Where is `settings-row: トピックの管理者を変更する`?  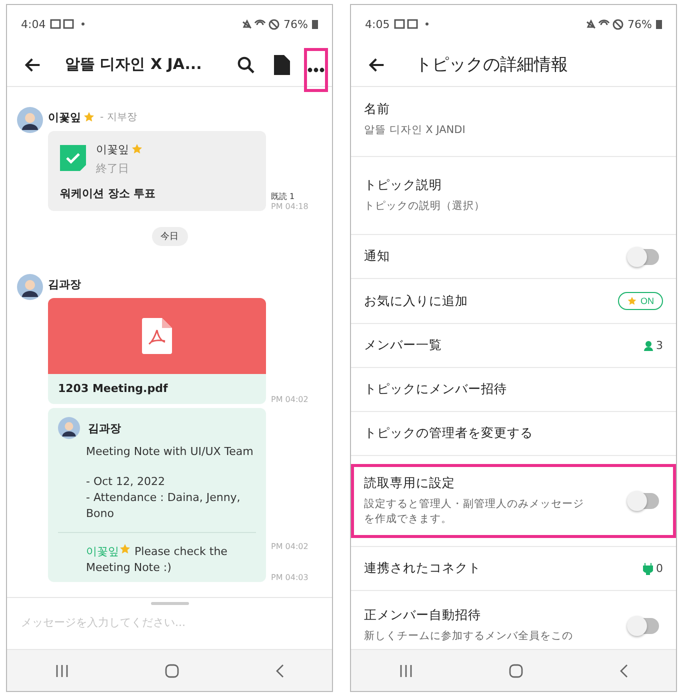 settings-row: トピックの管理者を変更する is located at coordinates (513, 434).